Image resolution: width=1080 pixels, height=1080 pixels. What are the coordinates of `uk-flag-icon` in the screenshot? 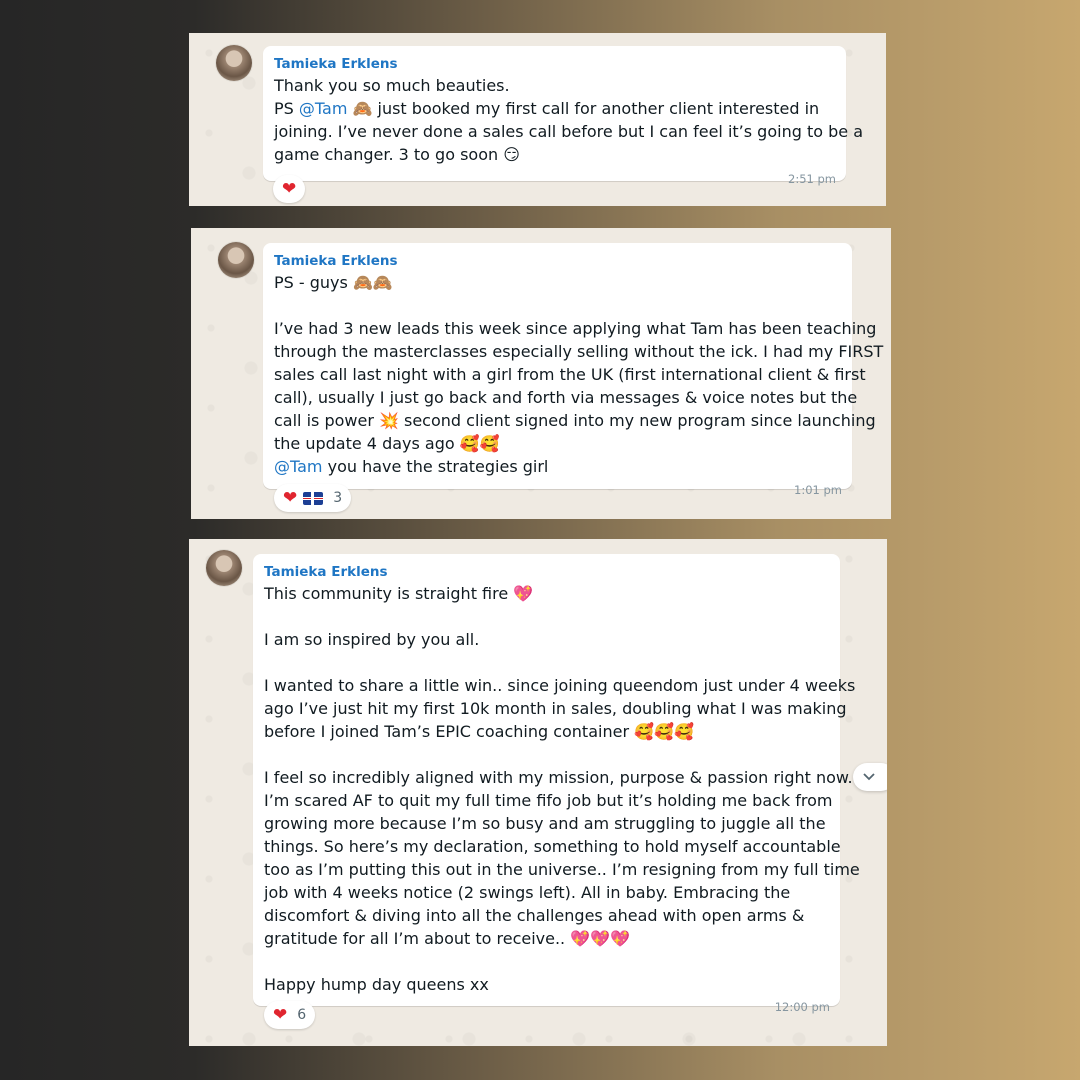 It's located at (313, 498).